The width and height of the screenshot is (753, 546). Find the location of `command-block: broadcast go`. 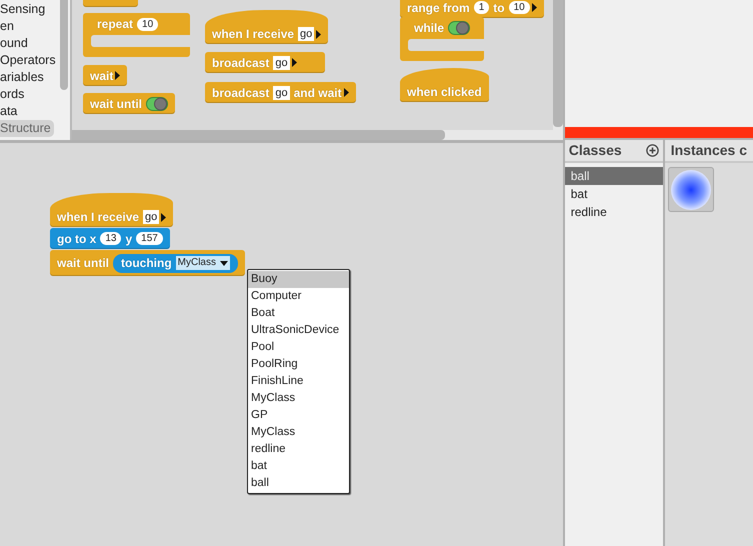

command-block: broadcast go is located at coordinates (265, 62).